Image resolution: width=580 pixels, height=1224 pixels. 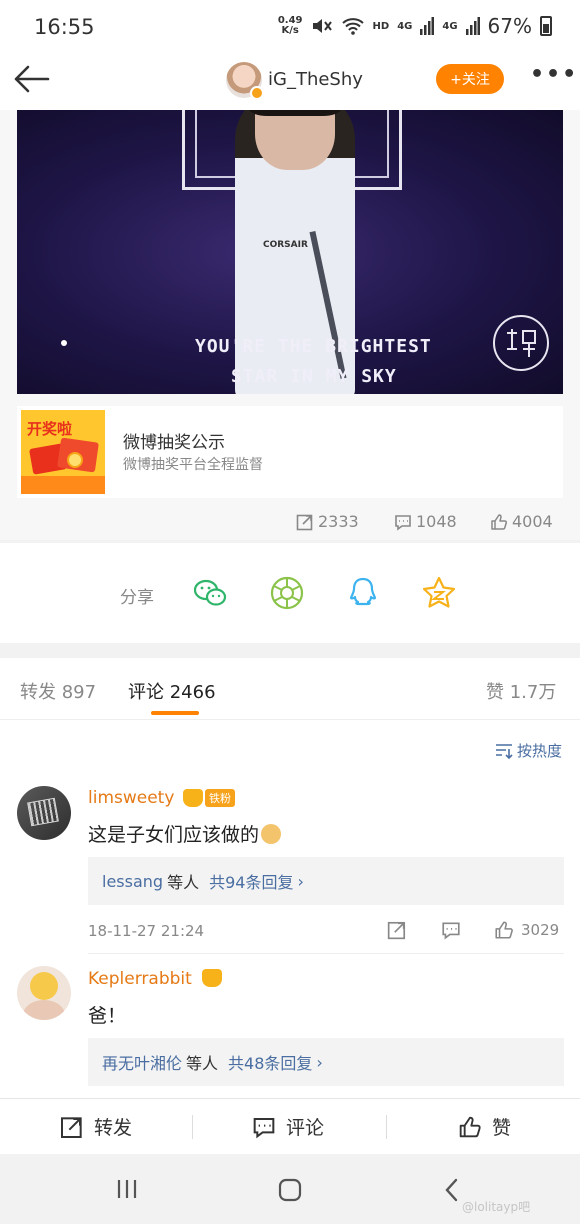 What do you see at coordinates (415, 26) in the screenshot?
I see `status-icons: 0.49 K/s HD 4G 4G 67%` at bounding box center [415, 26].